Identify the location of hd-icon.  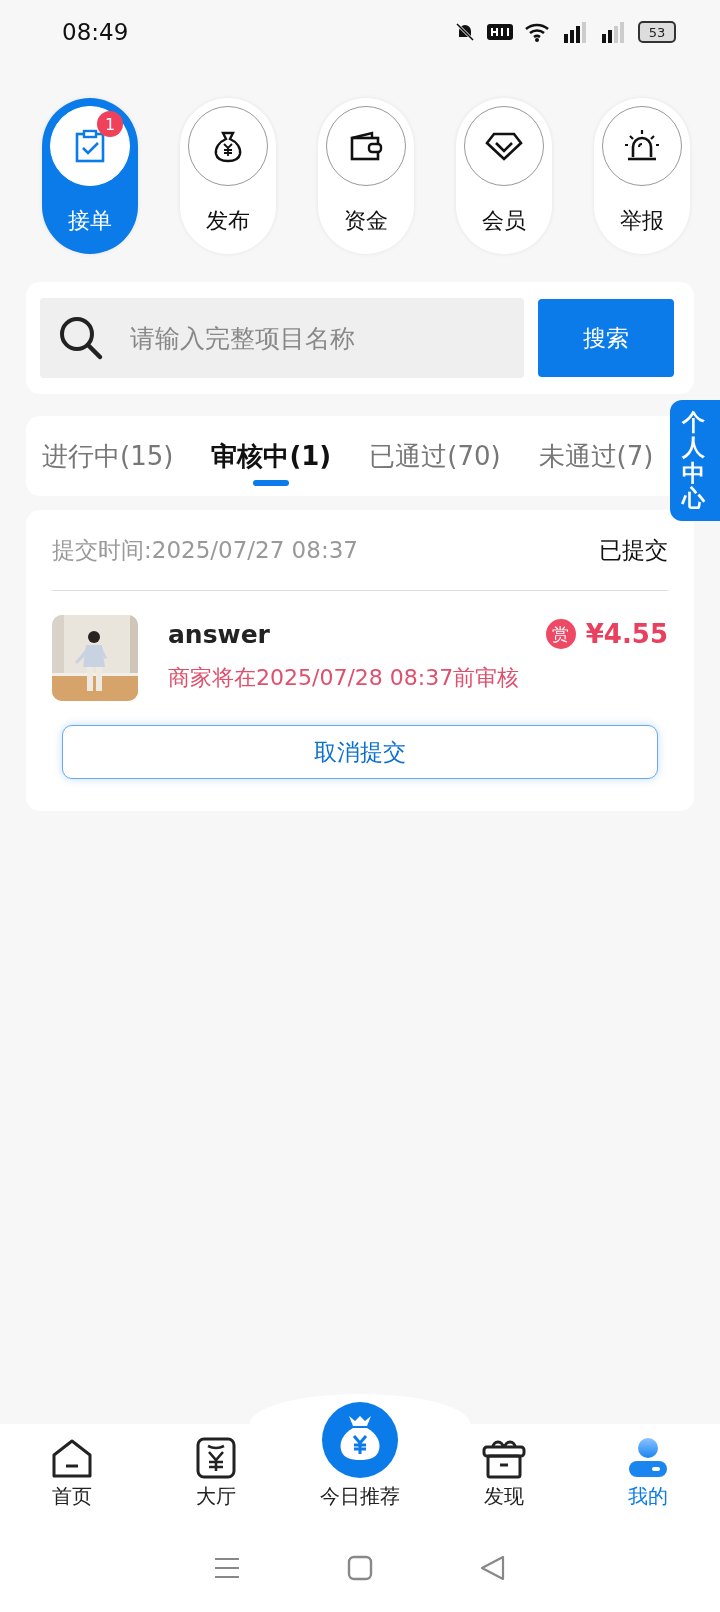
(500, 32).